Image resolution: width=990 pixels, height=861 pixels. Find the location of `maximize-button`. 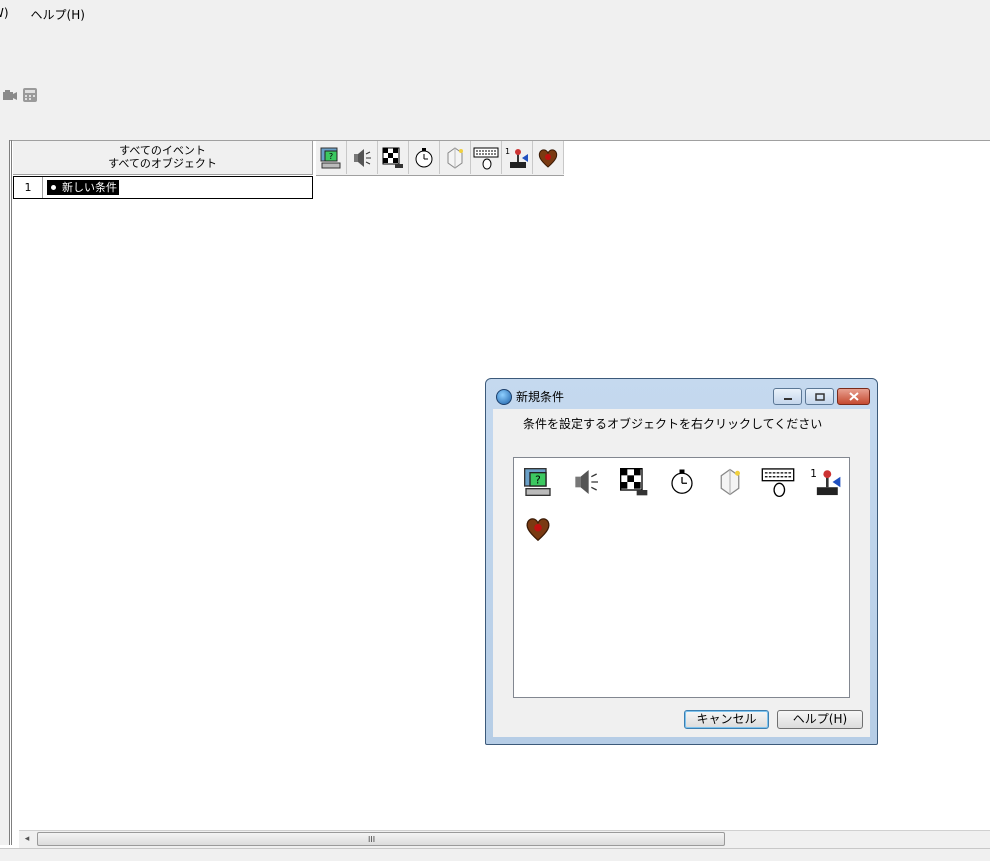

maximize-button is located at coordinates (819, 396).